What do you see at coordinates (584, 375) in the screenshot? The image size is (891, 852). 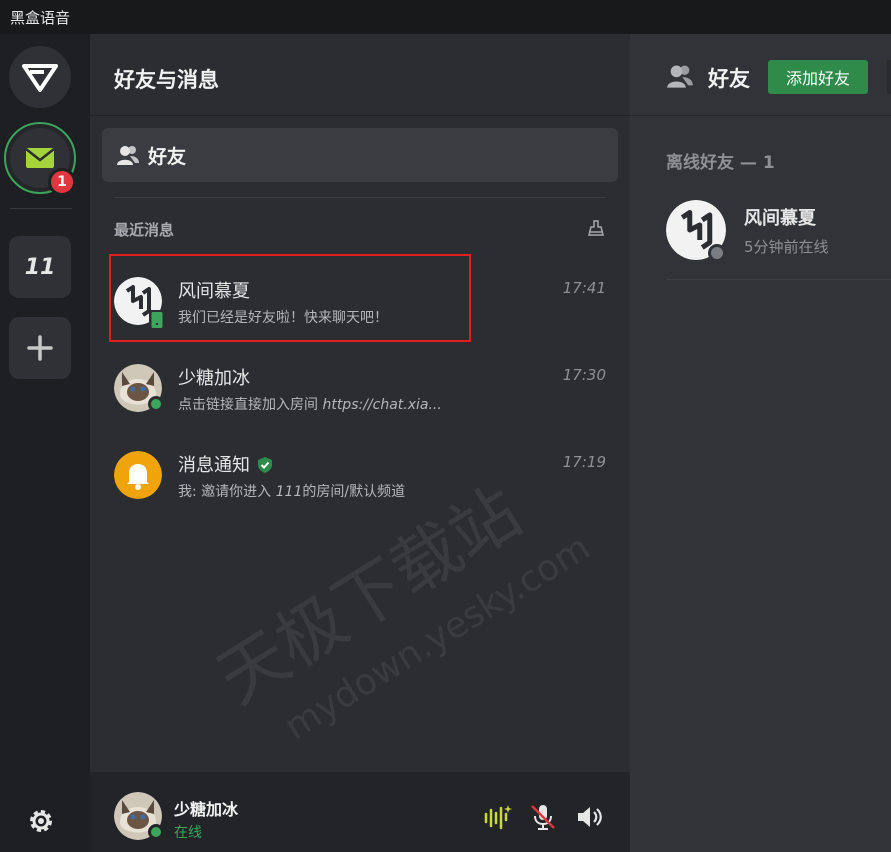 I see `message-time: 17:30` at bounding box center [584, 375].